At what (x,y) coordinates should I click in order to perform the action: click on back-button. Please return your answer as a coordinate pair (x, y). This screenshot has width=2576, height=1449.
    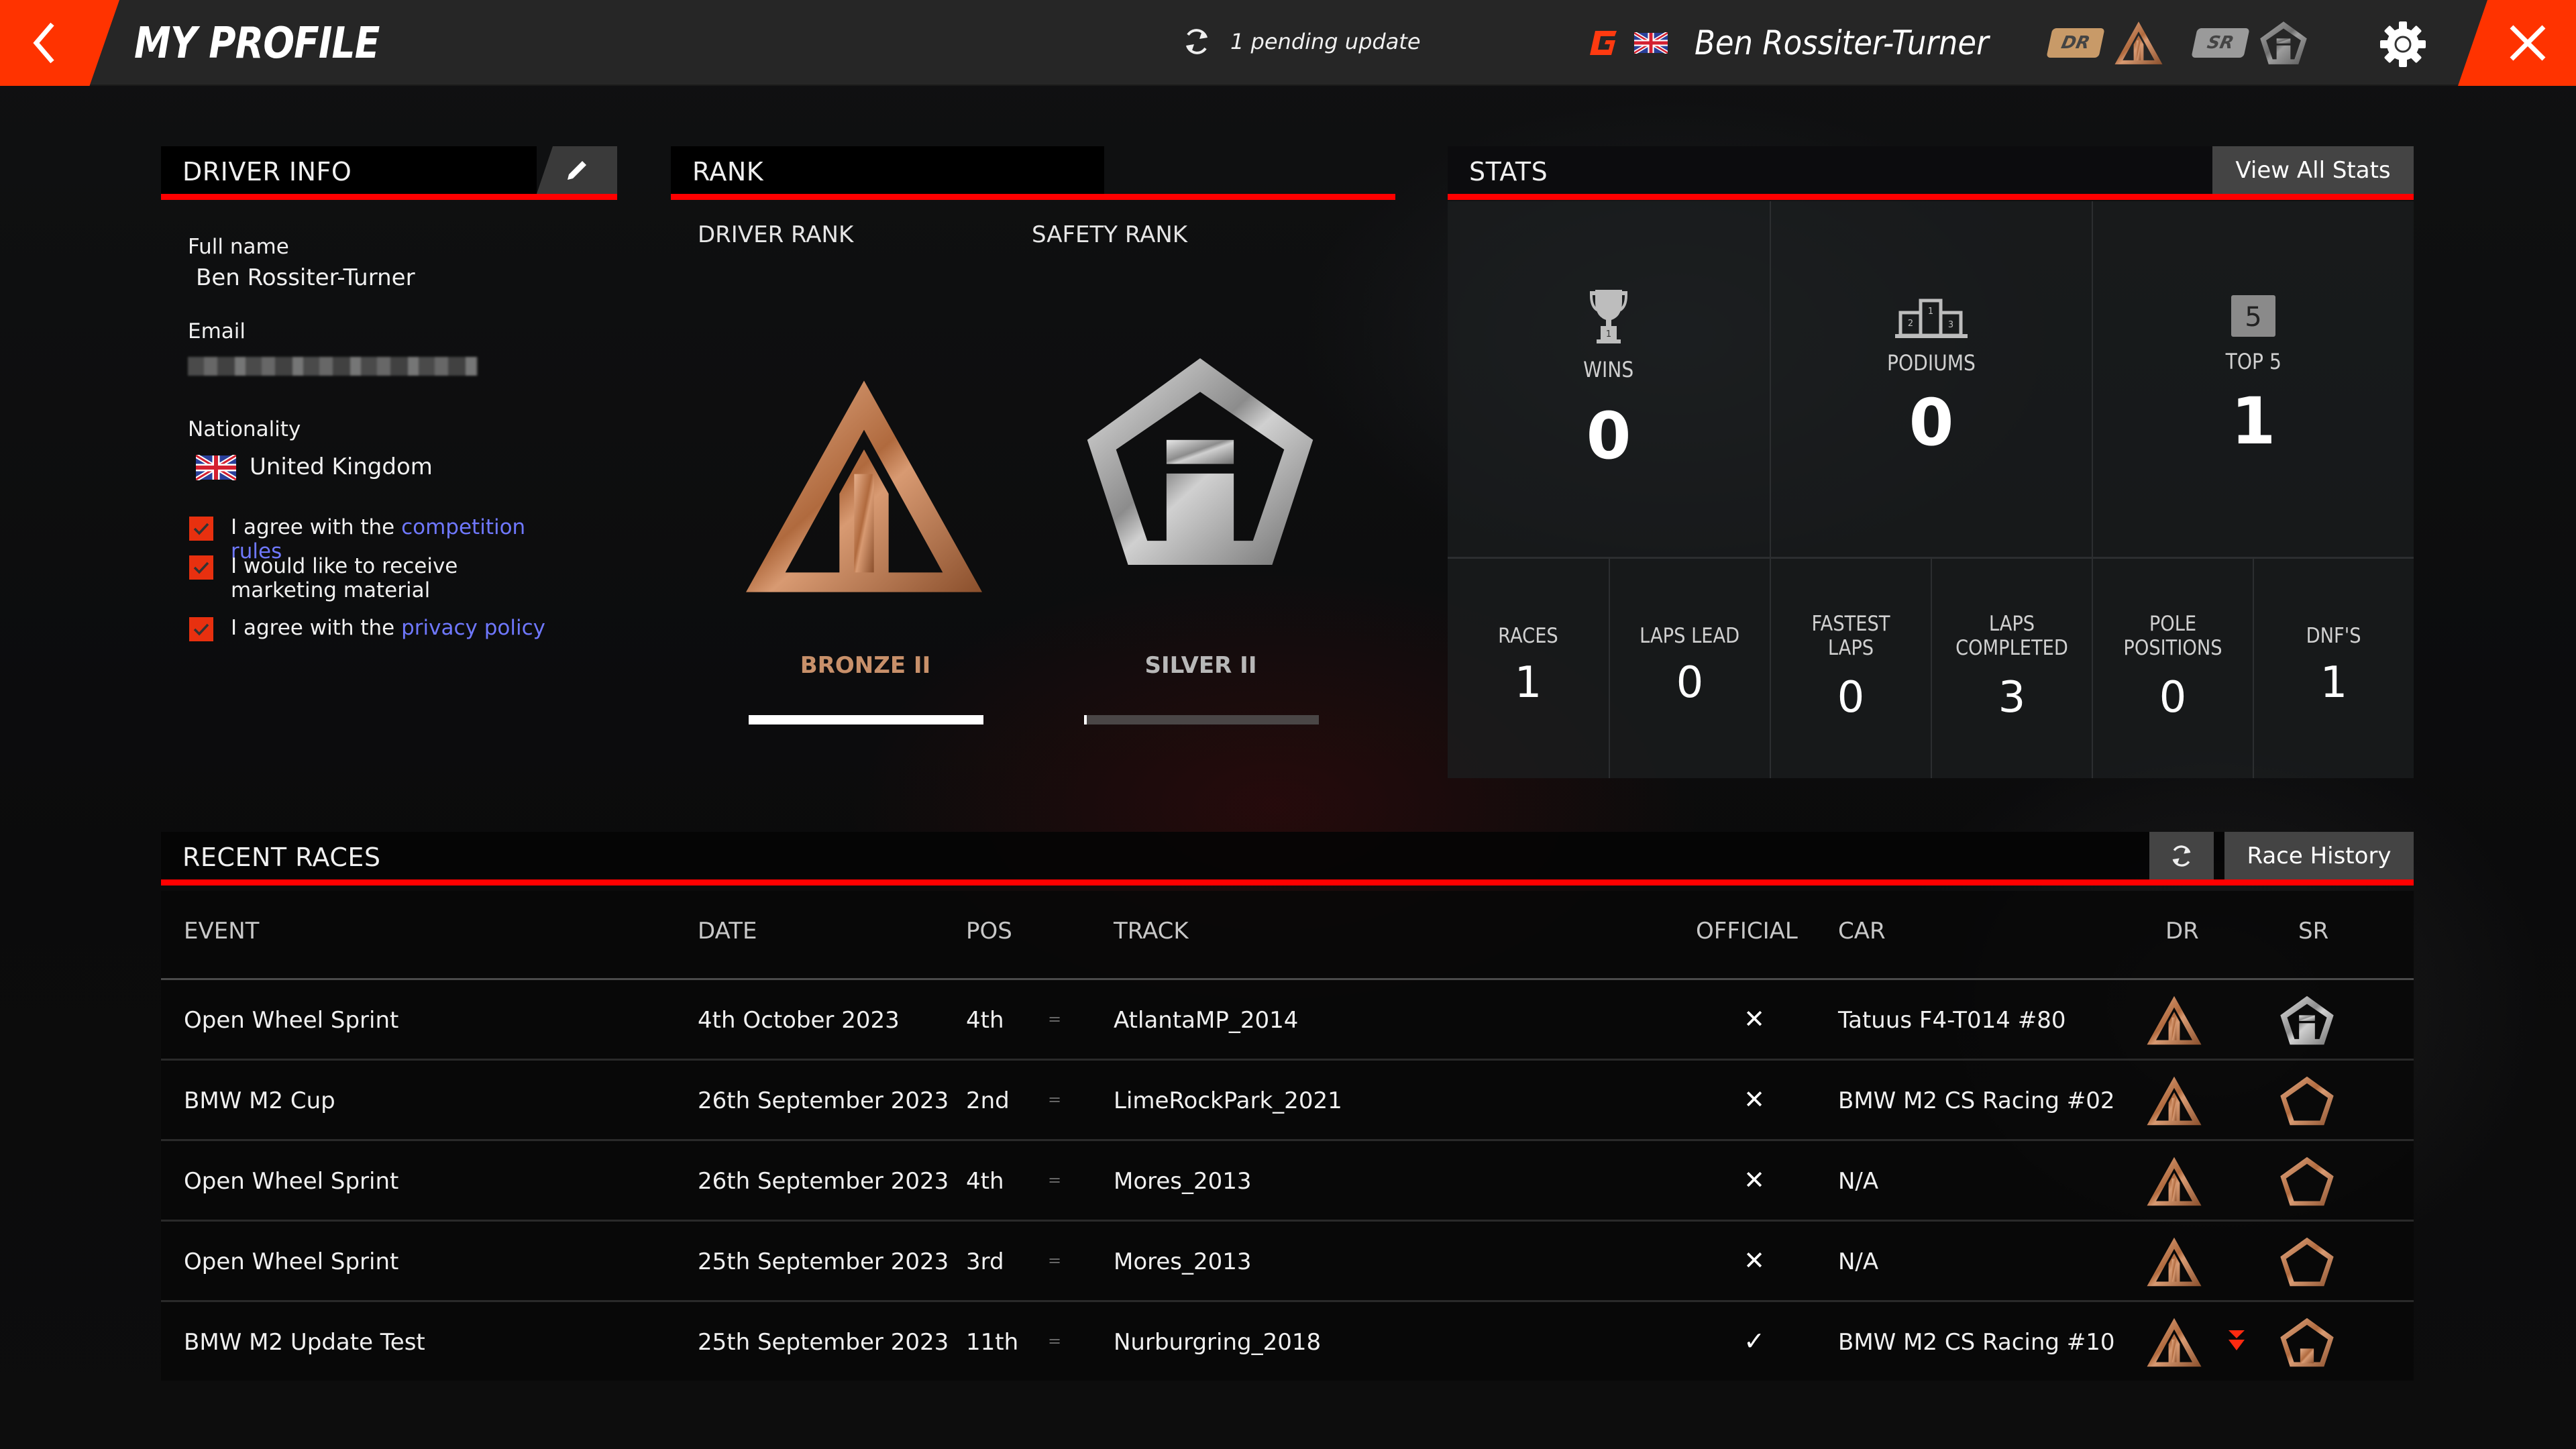
    Looking at the image, I should click on (59, 43).